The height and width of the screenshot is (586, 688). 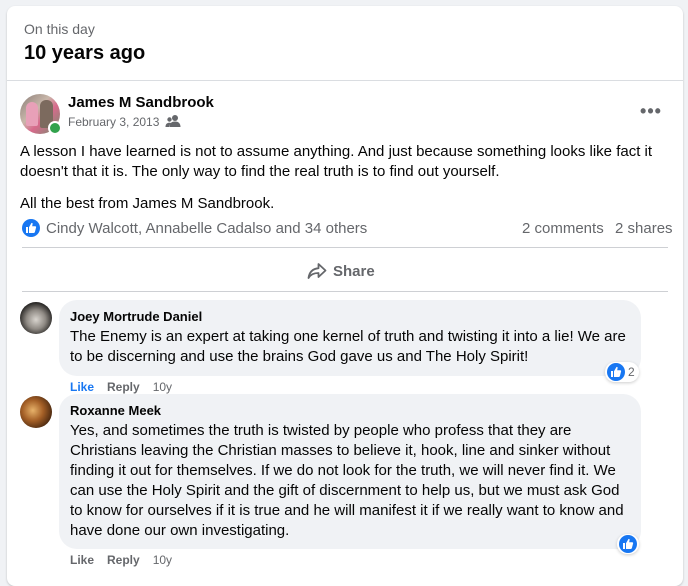 I want to click on reaction-summary, so click(x=31, y=228).